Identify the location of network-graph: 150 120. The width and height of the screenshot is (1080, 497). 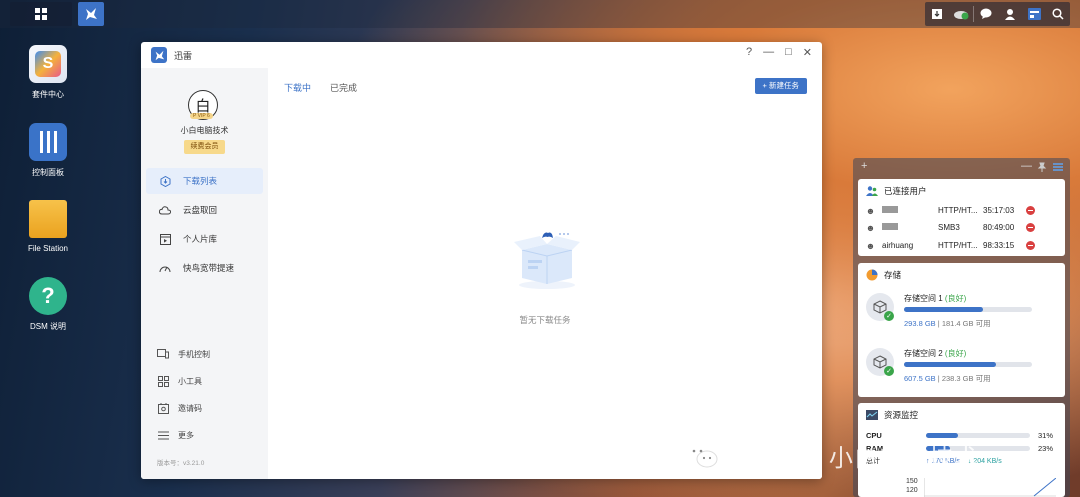
(962, 483).